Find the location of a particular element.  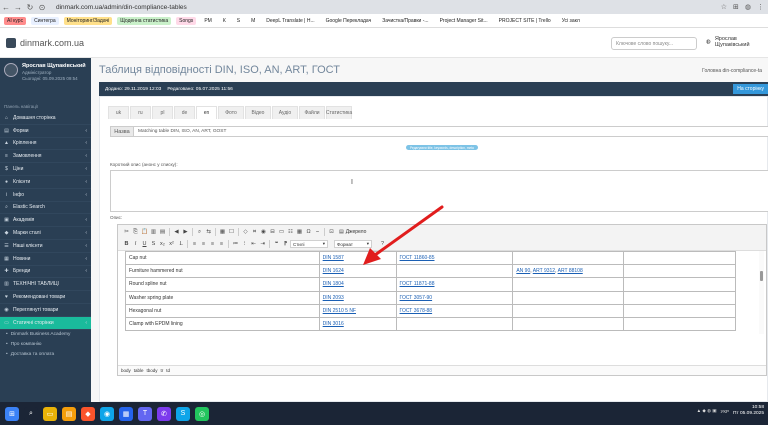

toolbar-button: ⁋ is located at coordinates (285, 244).